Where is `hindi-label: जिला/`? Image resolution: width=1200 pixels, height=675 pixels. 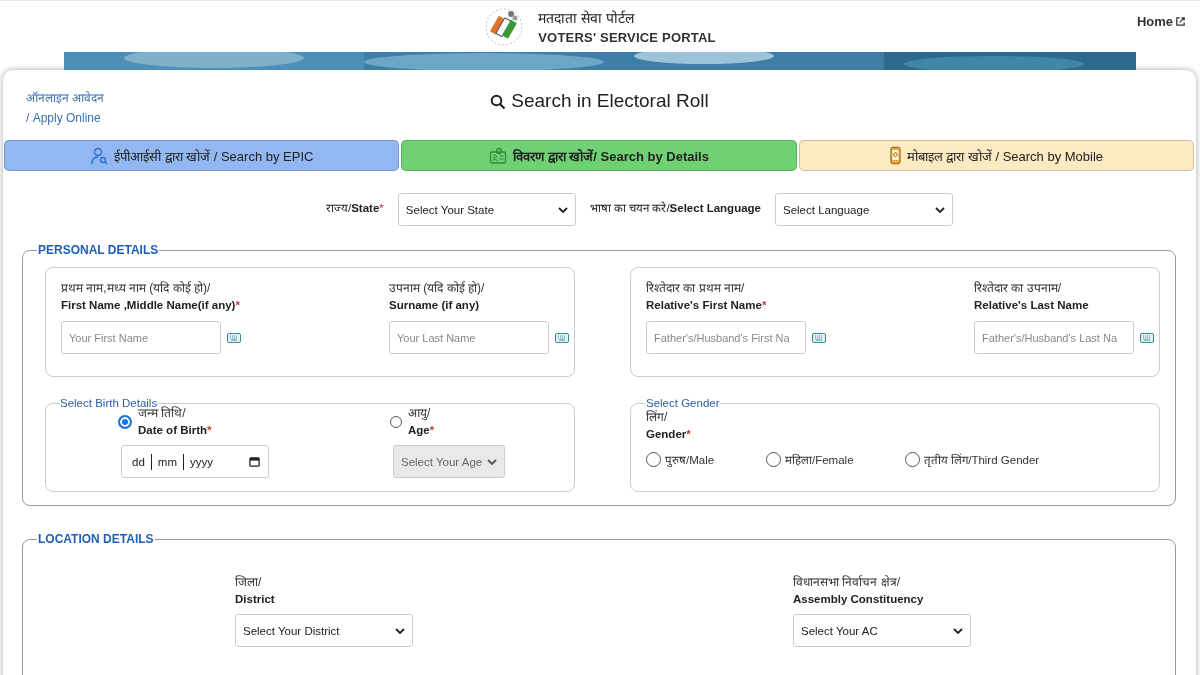
hindi-label: जिला/ is located at coordinates (249, 582).